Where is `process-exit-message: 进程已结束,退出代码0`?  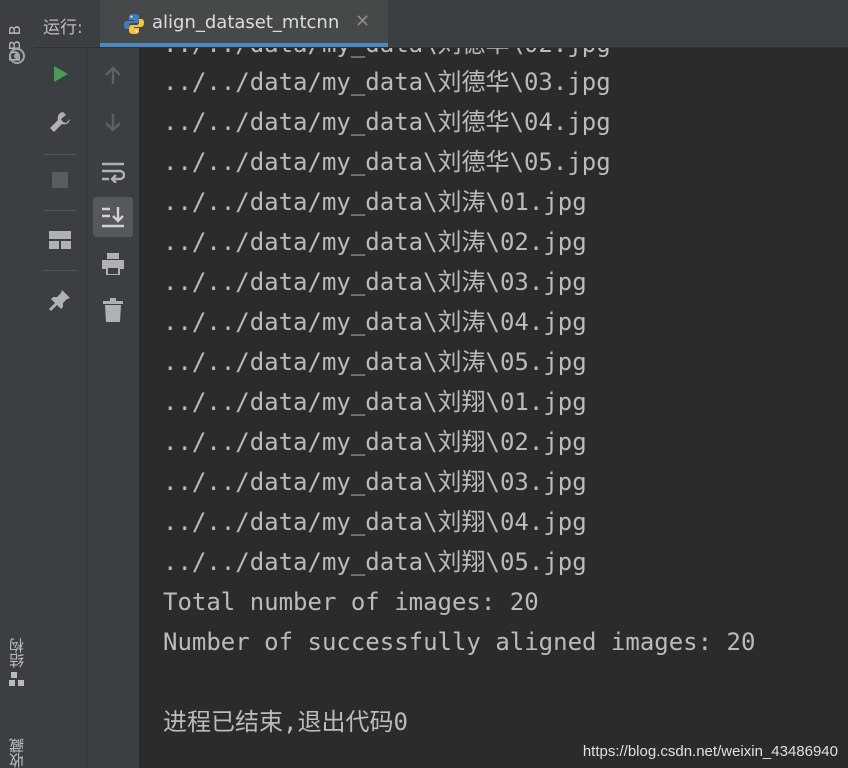 process-exit-message: 进程已结束,退出代码0 is located at coordinates (285, 722).